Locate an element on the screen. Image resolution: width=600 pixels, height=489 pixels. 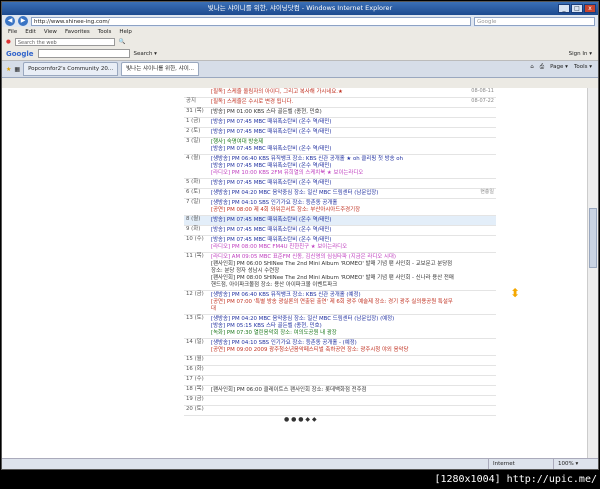
zoom-level: 100% ▾ is located at coordinates (575, 464).